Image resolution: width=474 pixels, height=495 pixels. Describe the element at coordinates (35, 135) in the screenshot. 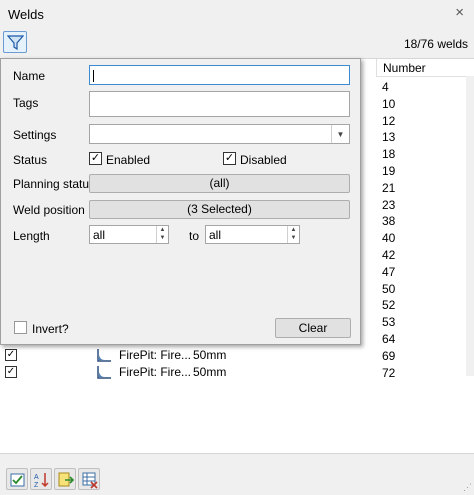

I see `settings-label: Settings` at that location.